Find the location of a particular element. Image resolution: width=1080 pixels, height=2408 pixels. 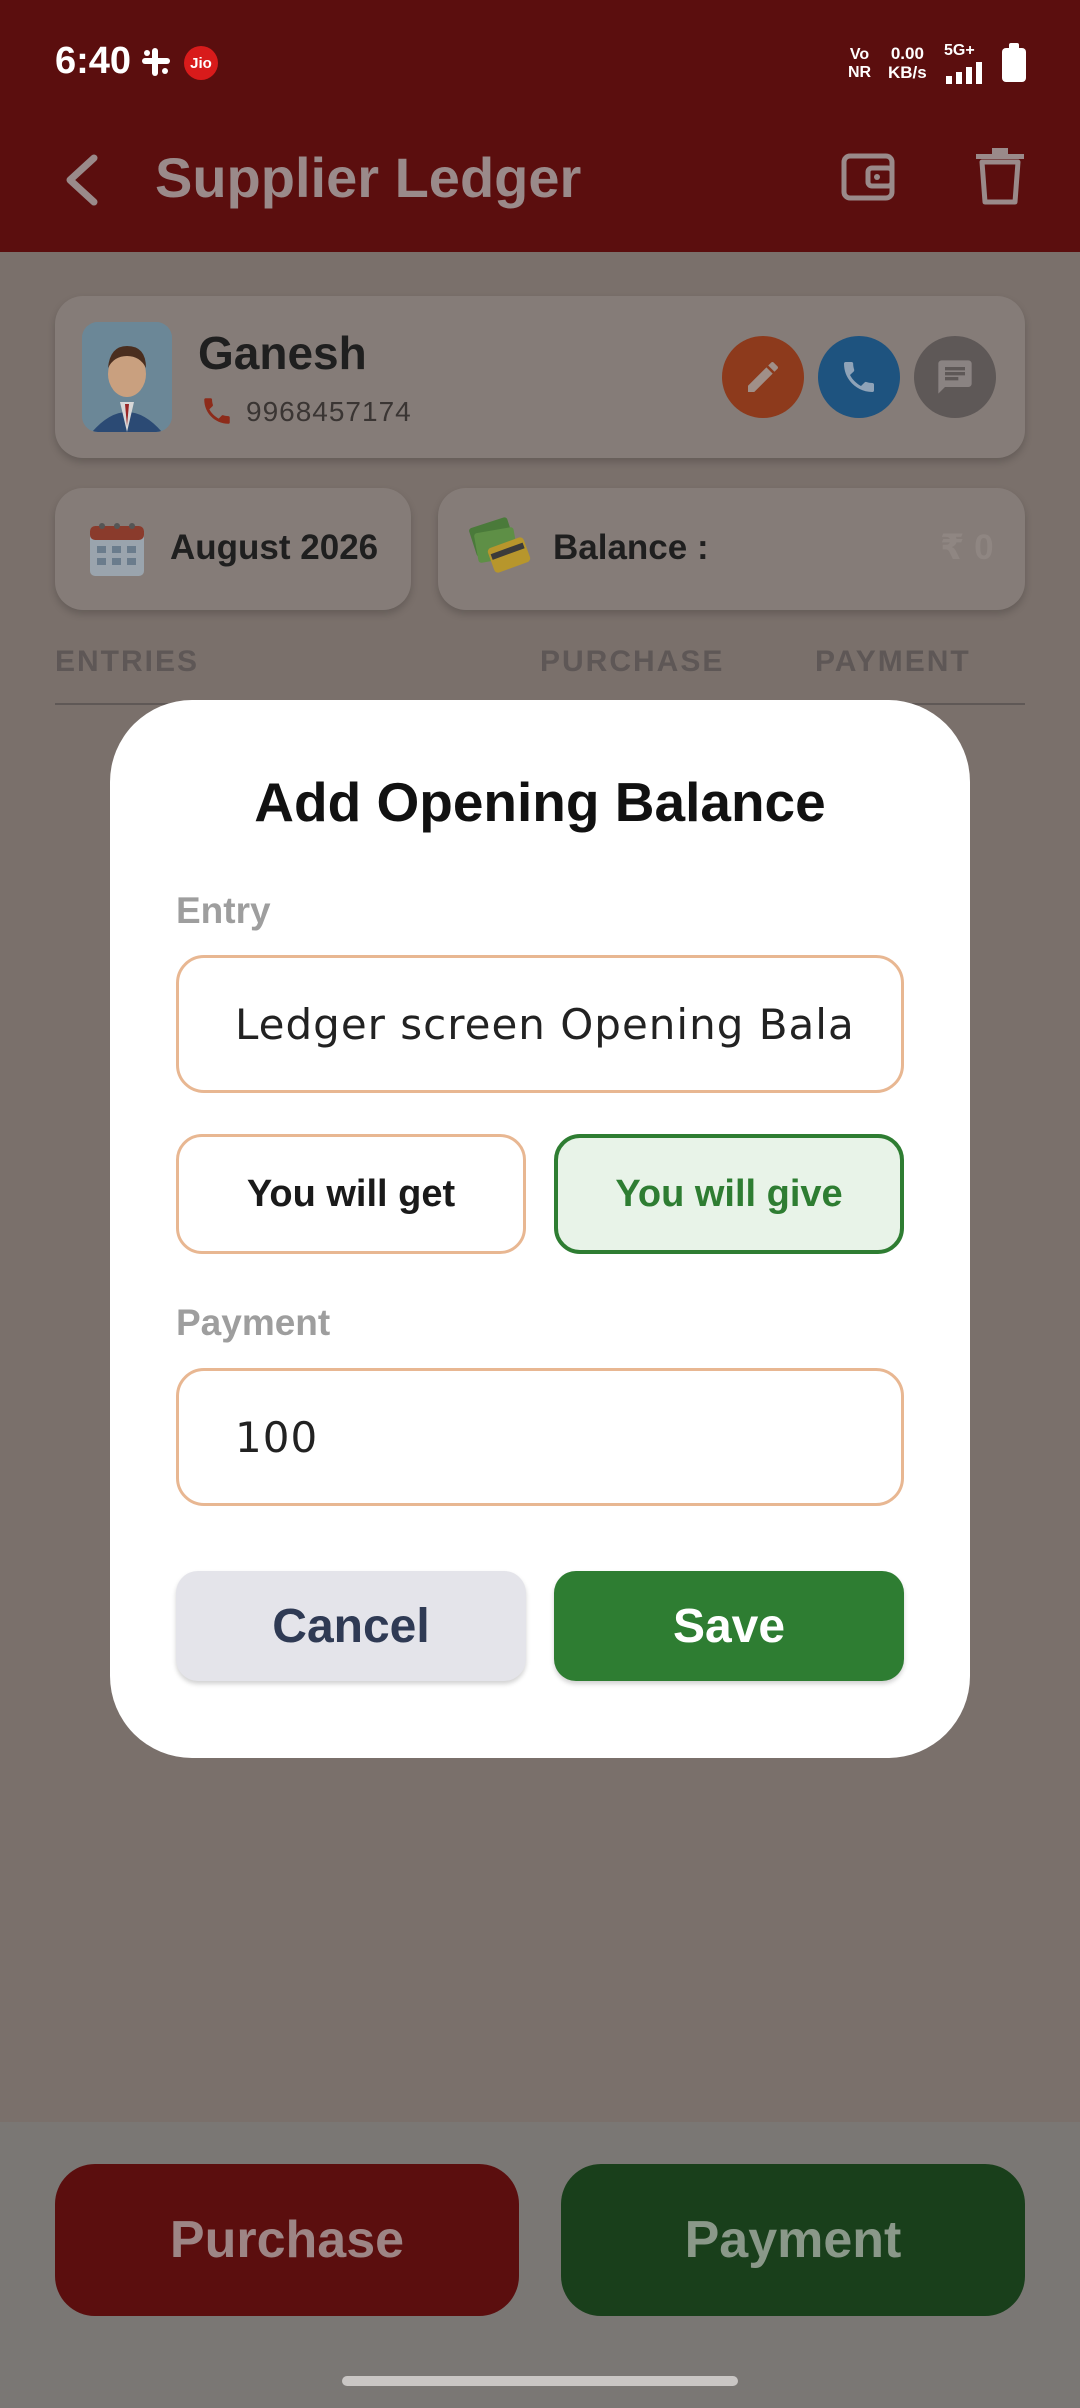

network-speed: 0.00 KB/s is located at coordinates (907, 63).